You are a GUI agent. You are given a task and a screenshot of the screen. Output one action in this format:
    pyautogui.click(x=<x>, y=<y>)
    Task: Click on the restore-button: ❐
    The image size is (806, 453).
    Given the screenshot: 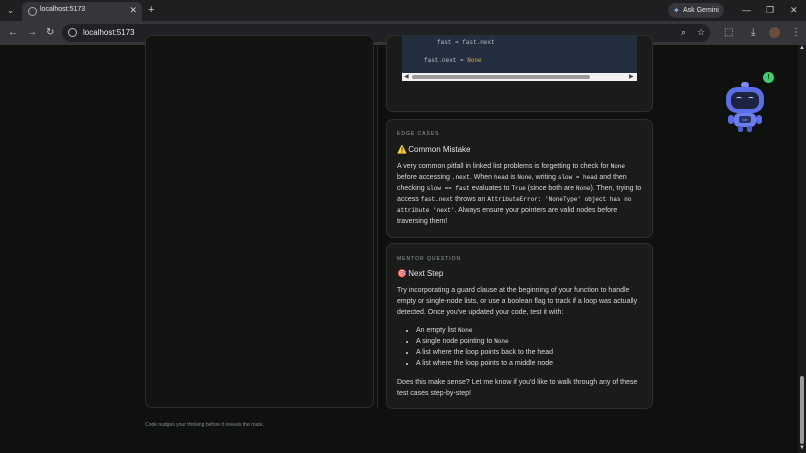 What is the action you would take?
    pyautogui.click(x=770, y=10)
    